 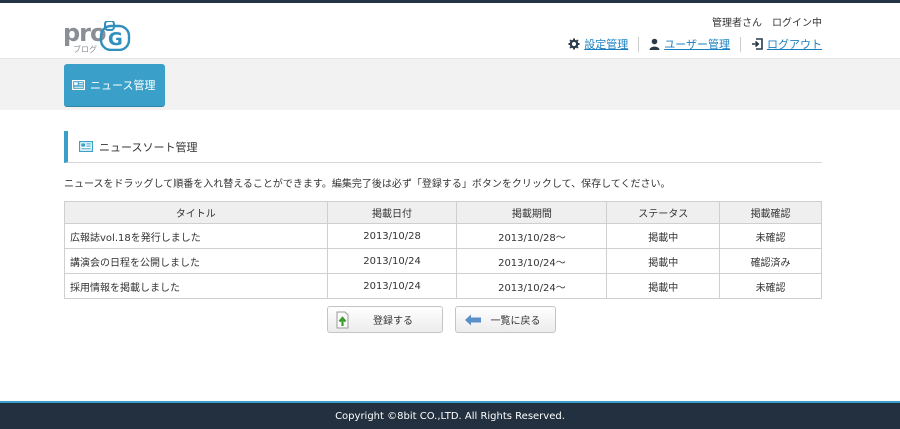 What do you see at coordinates (450, 84) in the screenshot?
I see `menu-band: ニュース管理` at bounding box center [450, 84].